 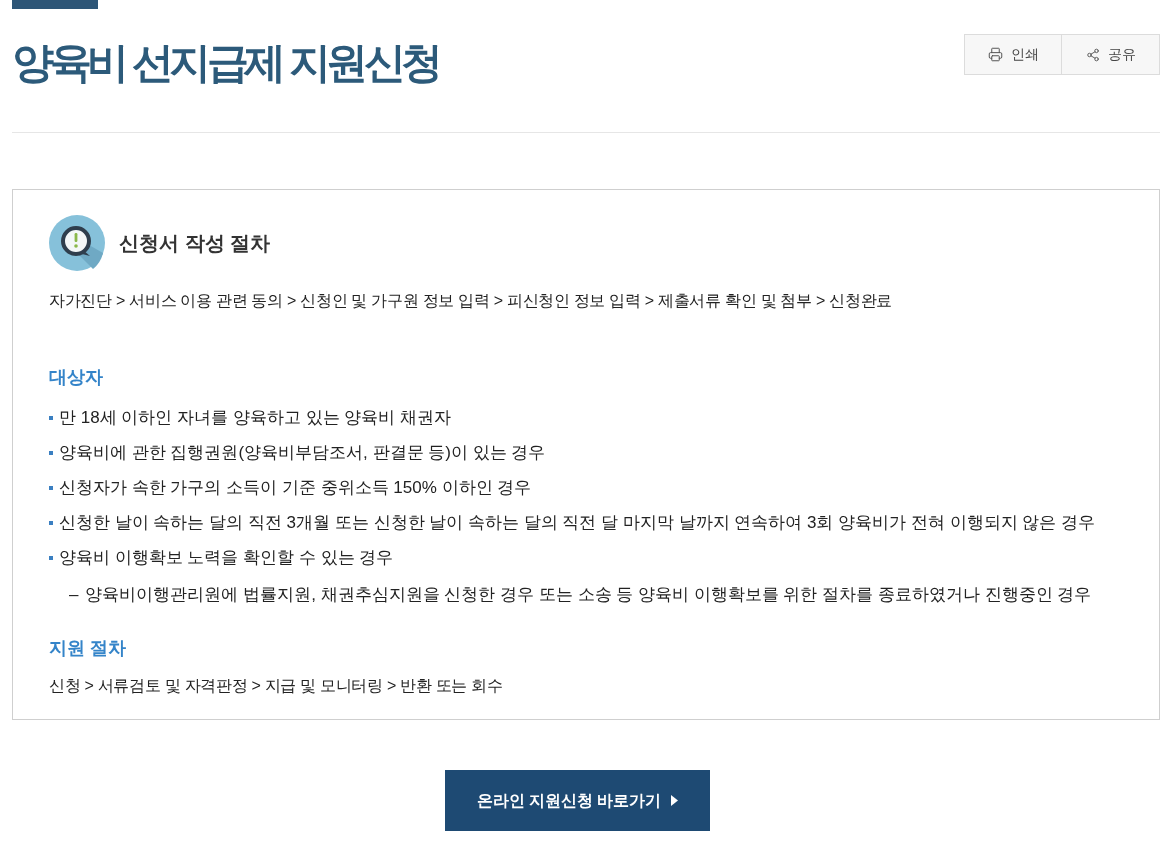 What do you see at coordinates (226, 557) in the screenshot?
I see `list-item-text: 양육비 이행확보 노력을 확인할 수 있는 경우` at bounding box center [226, 557].